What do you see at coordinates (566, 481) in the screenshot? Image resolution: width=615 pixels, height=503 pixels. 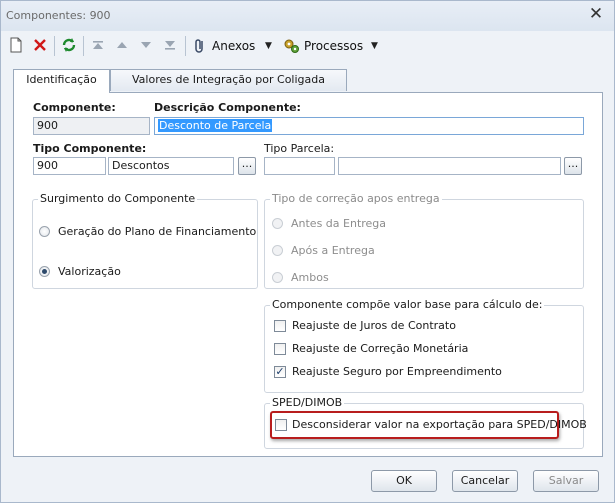 I see `salvar-button: Salvar` at bounding box center [566, 481].